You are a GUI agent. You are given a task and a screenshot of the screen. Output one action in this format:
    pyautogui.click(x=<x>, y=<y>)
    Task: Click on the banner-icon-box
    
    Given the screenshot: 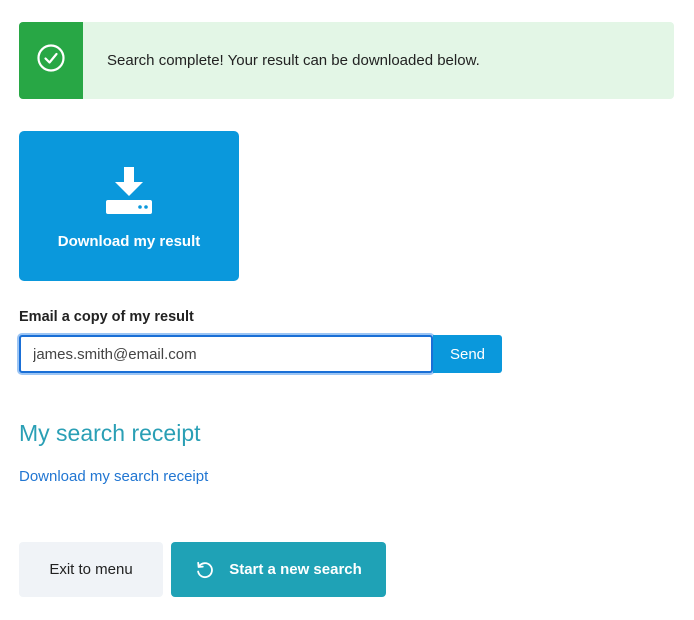 What is the action you would take?
    pyautogui.click(x=51, y=60)
    